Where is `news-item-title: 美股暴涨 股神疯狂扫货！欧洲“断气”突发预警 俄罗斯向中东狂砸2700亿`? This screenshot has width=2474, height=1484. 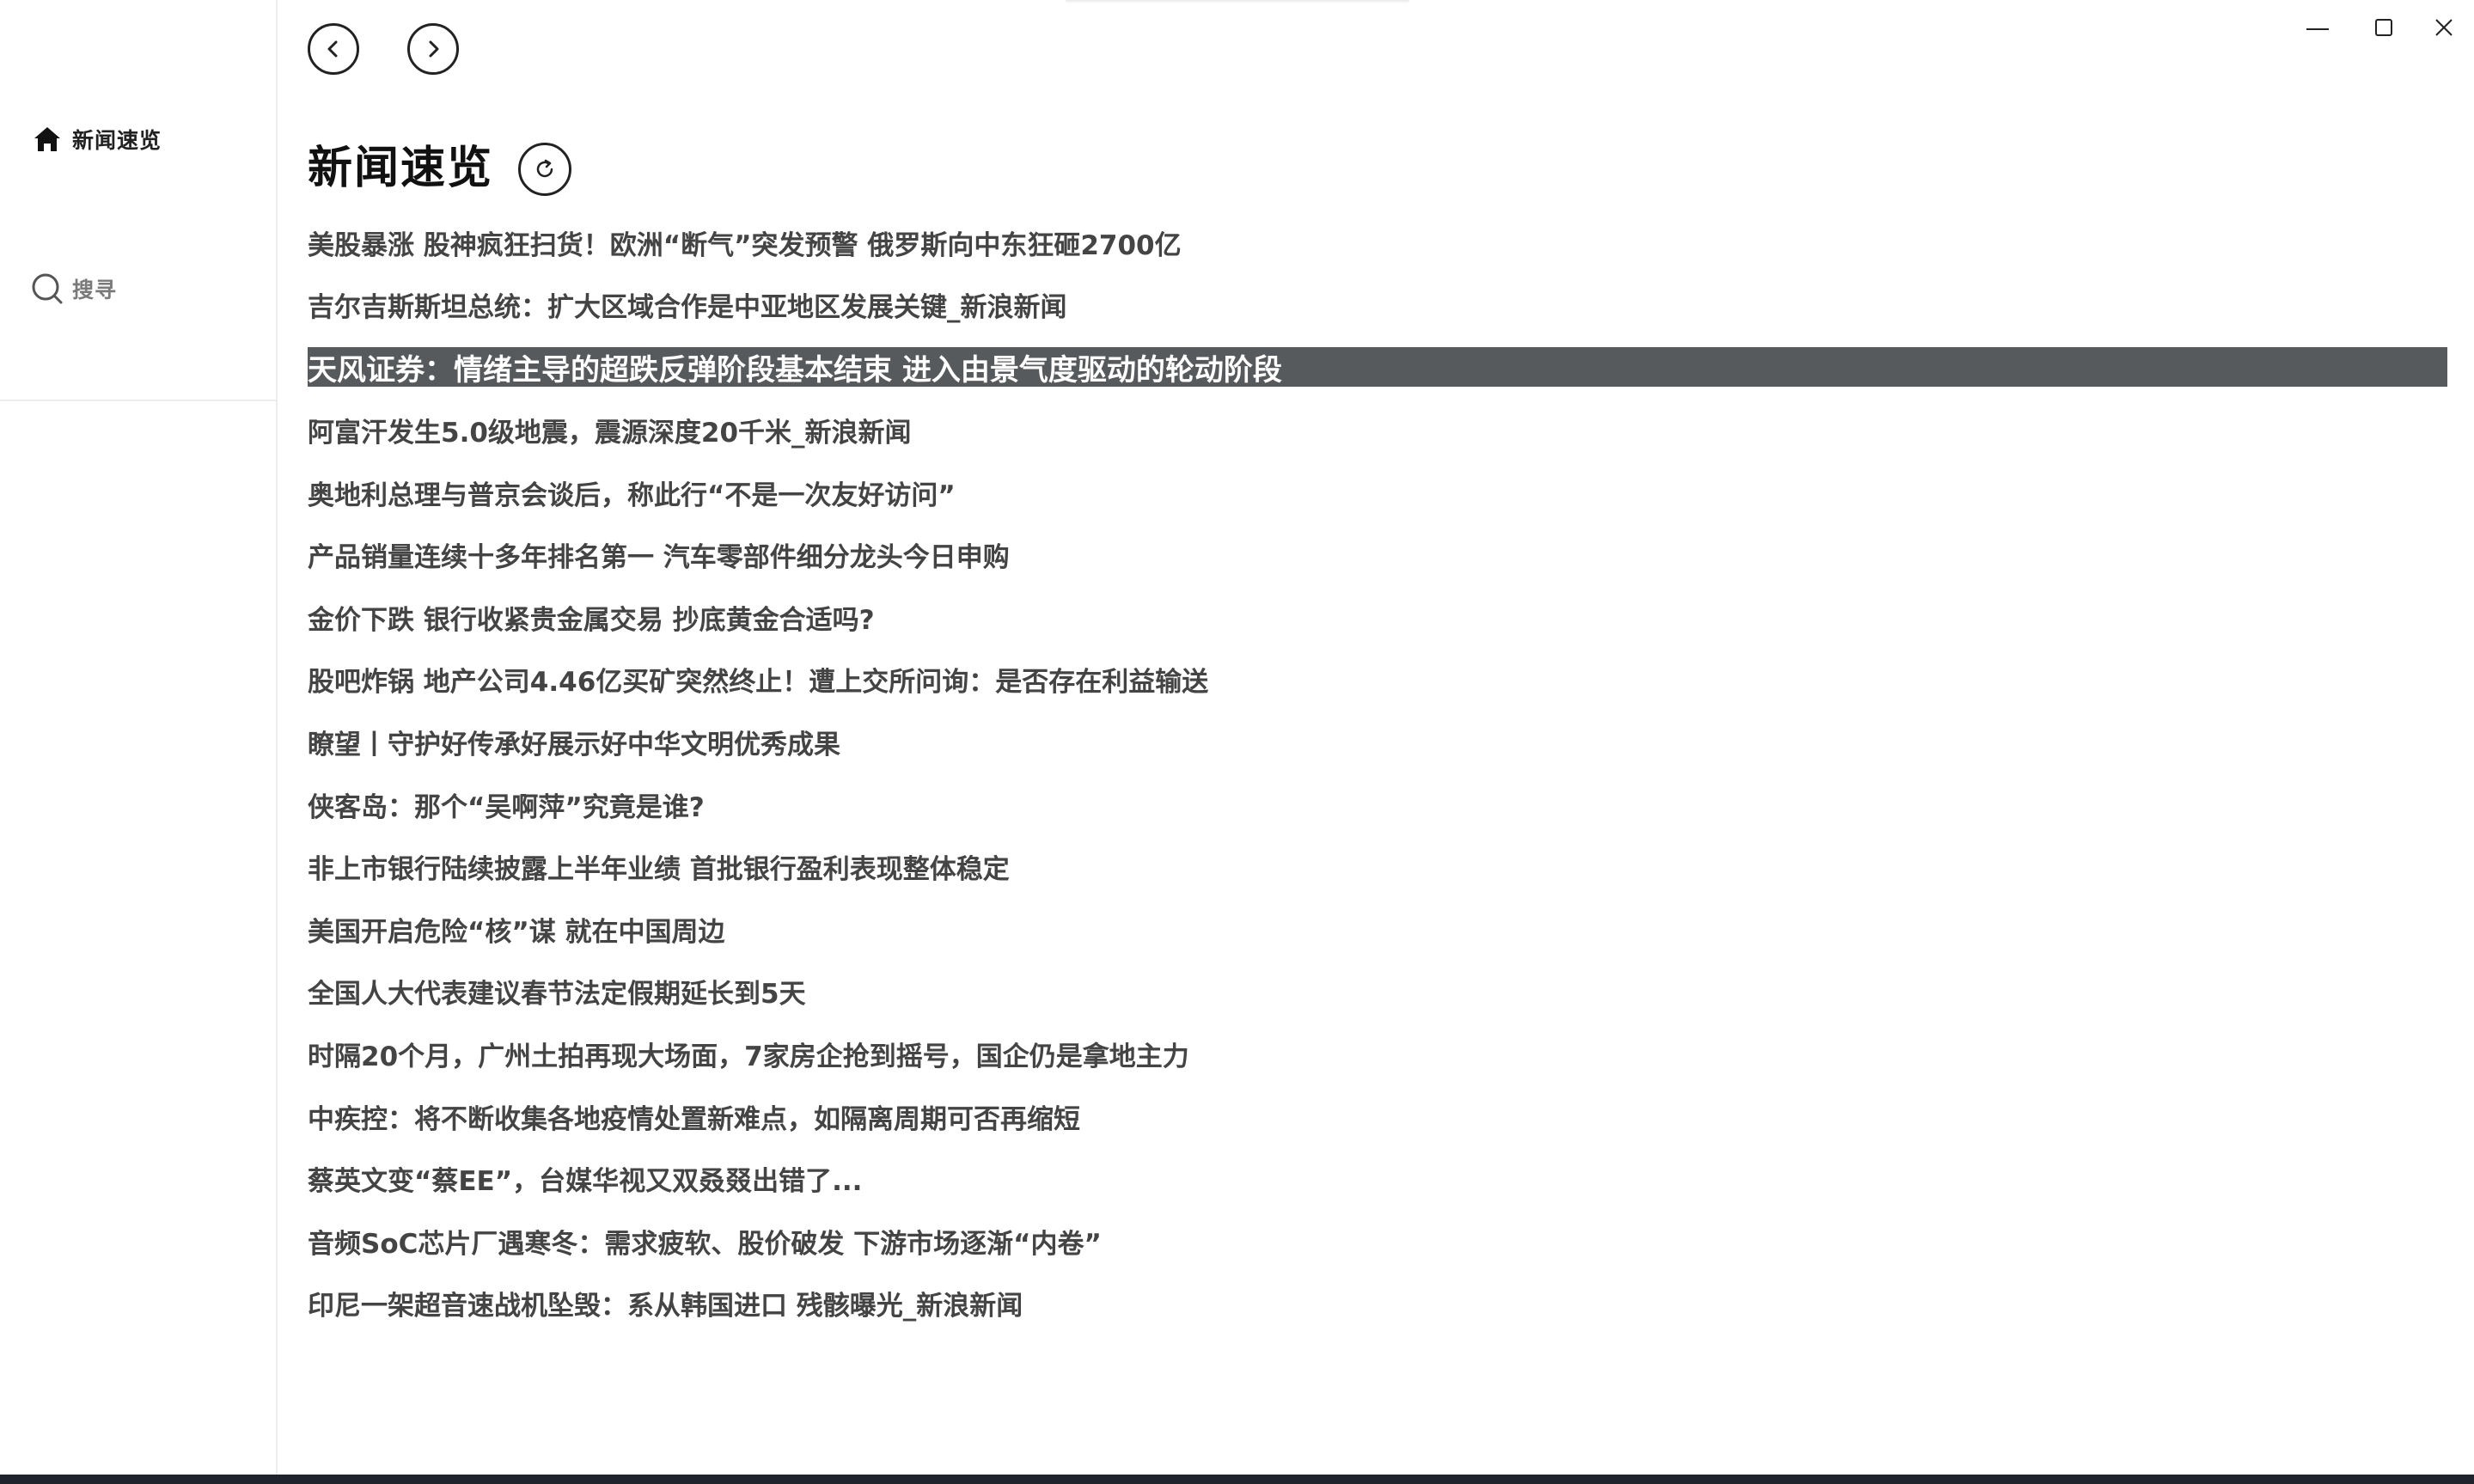
news-item-title: 美股暴涨 股神疯狂扫货！欧洲“断气”突发预警 俄罗斯向中东狂砸2700亿 is located at coordinates (745, 245).